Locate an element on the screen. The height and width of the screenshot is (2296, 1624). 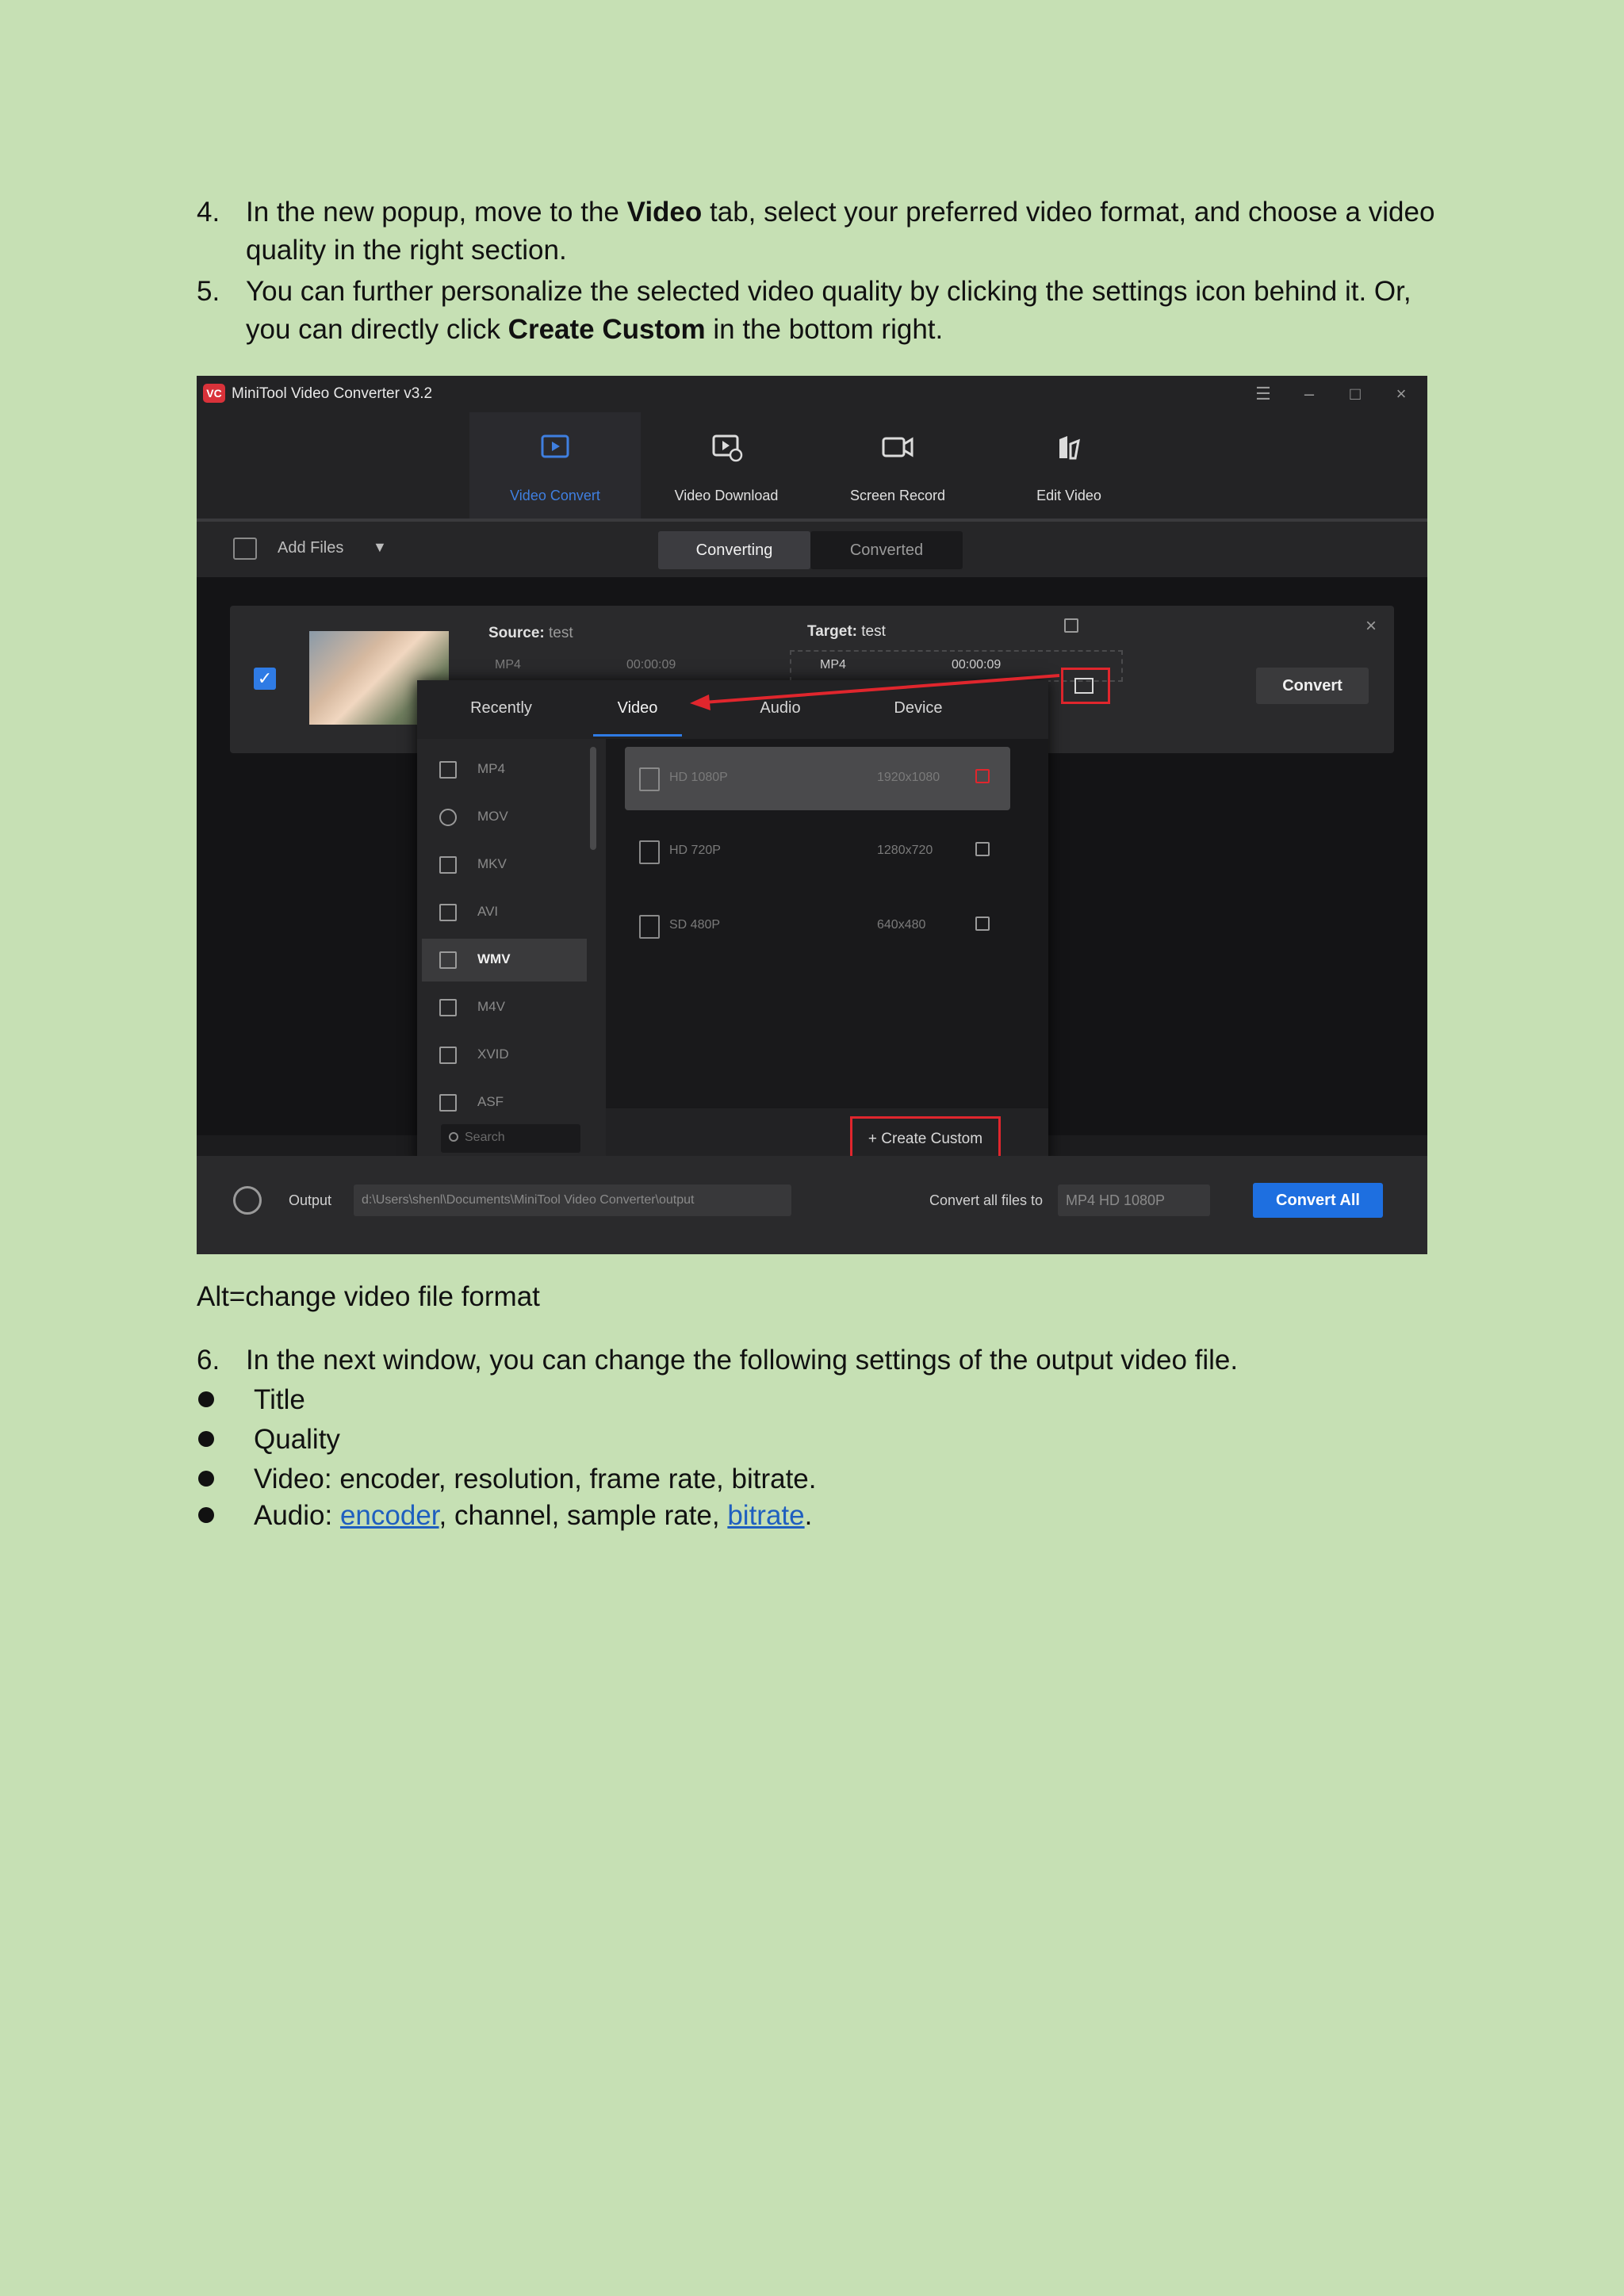
step-number: 5. is located at coordinates (208, 292).